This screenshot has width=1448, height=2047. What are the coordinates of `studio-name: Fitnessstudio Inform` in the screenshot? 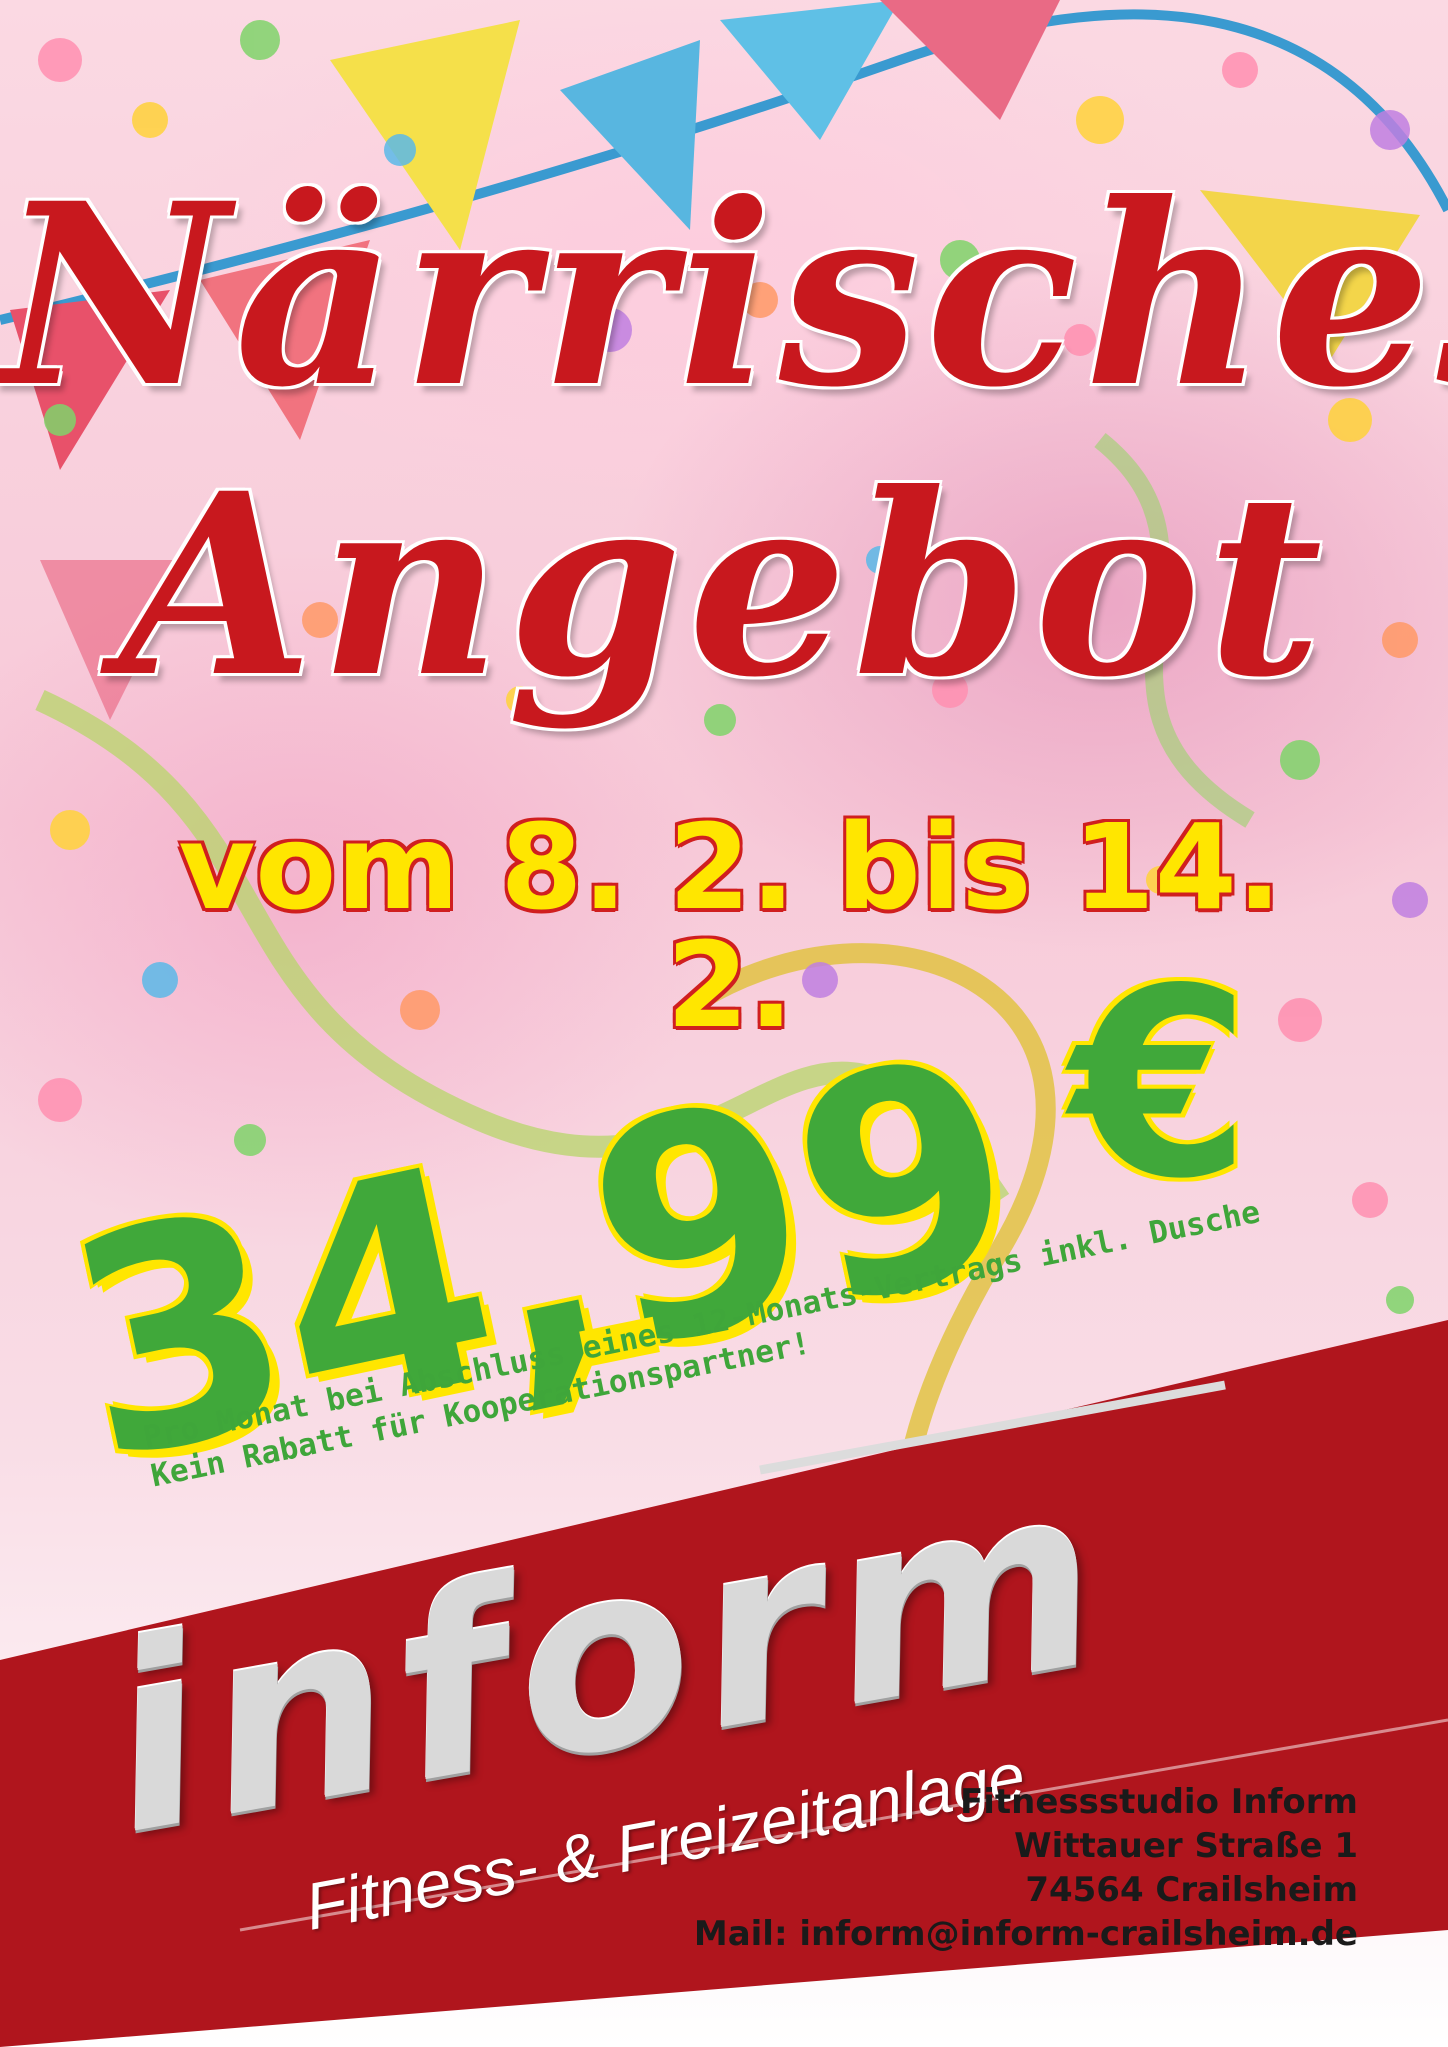 It's located at (1159, 1802).